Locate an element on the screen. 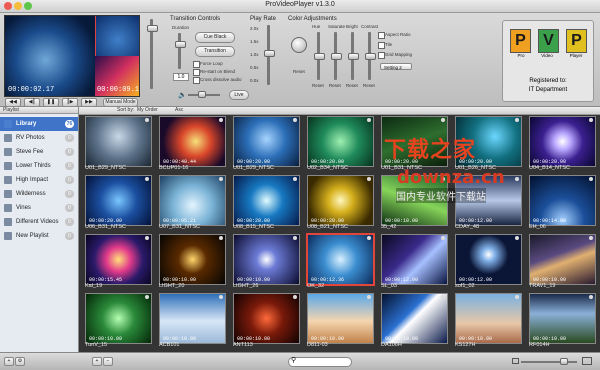 Image resolution: width=600 pixels, height=370 pixels. clip-tile: 00:00:20.00 U02_B34_NTSC is located at coordinates (339, 144).